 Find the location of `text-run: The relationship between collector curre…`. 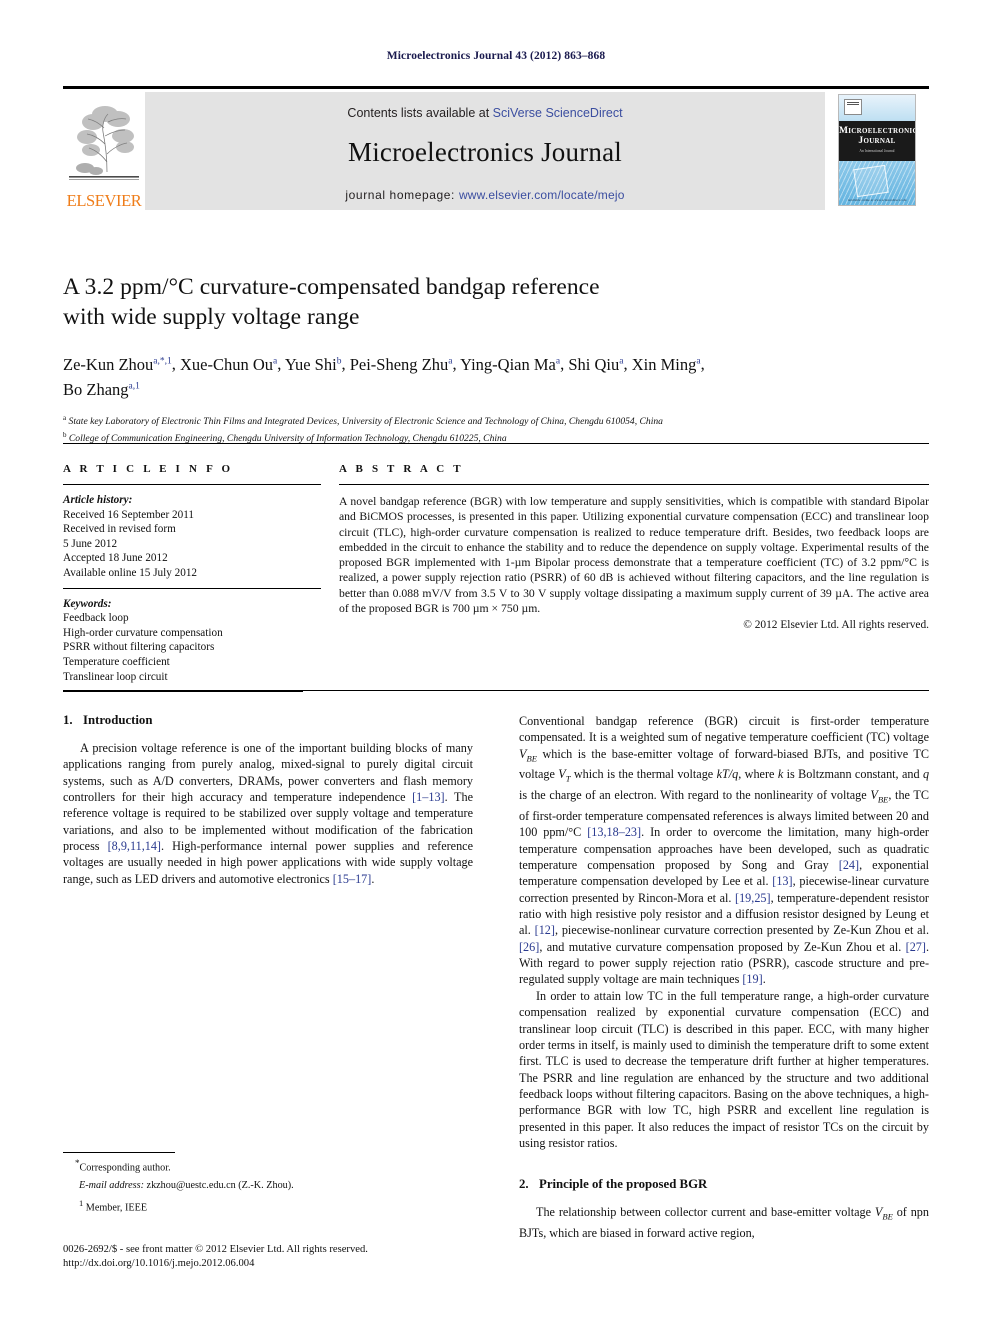

text-run: The relationship between collector curre… is located at coordinates (705, 1212).